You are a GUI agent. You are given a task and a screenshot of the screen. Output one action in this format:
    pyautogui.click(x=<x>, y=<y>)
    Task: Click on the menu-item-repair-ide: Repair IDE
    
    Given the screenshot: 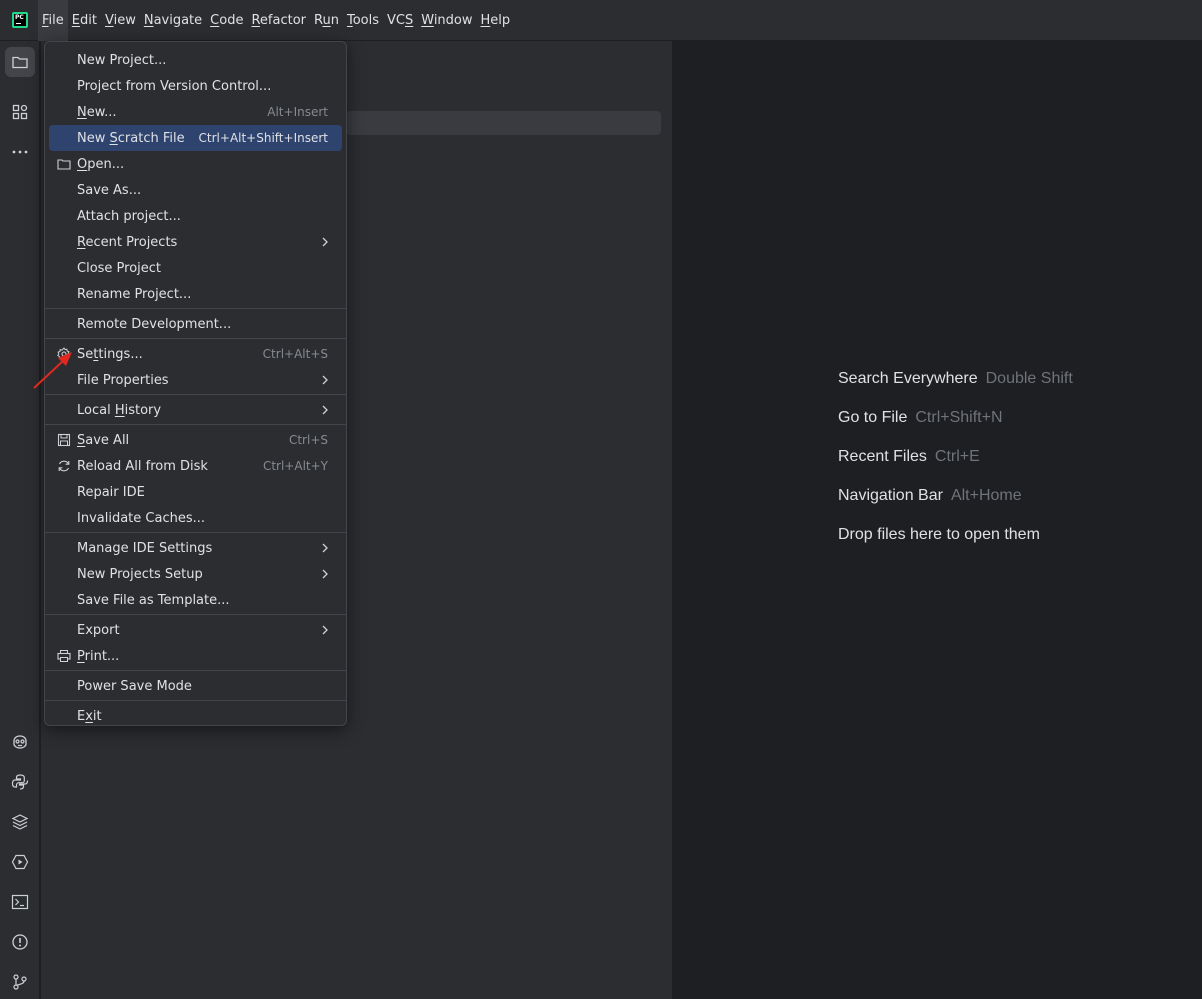 What is the action you would take?
    pyautogui.click(x=195, y=492)
    